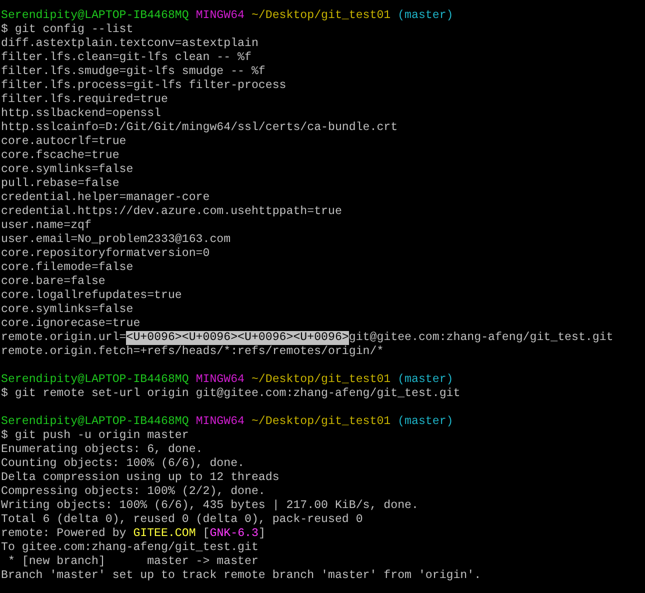 The image size is (645, 593). What do you see at coordinates (95, 436) in the screenshot?
I see `command-text: $ git push -u origin master` at bounding box center [95, 436].